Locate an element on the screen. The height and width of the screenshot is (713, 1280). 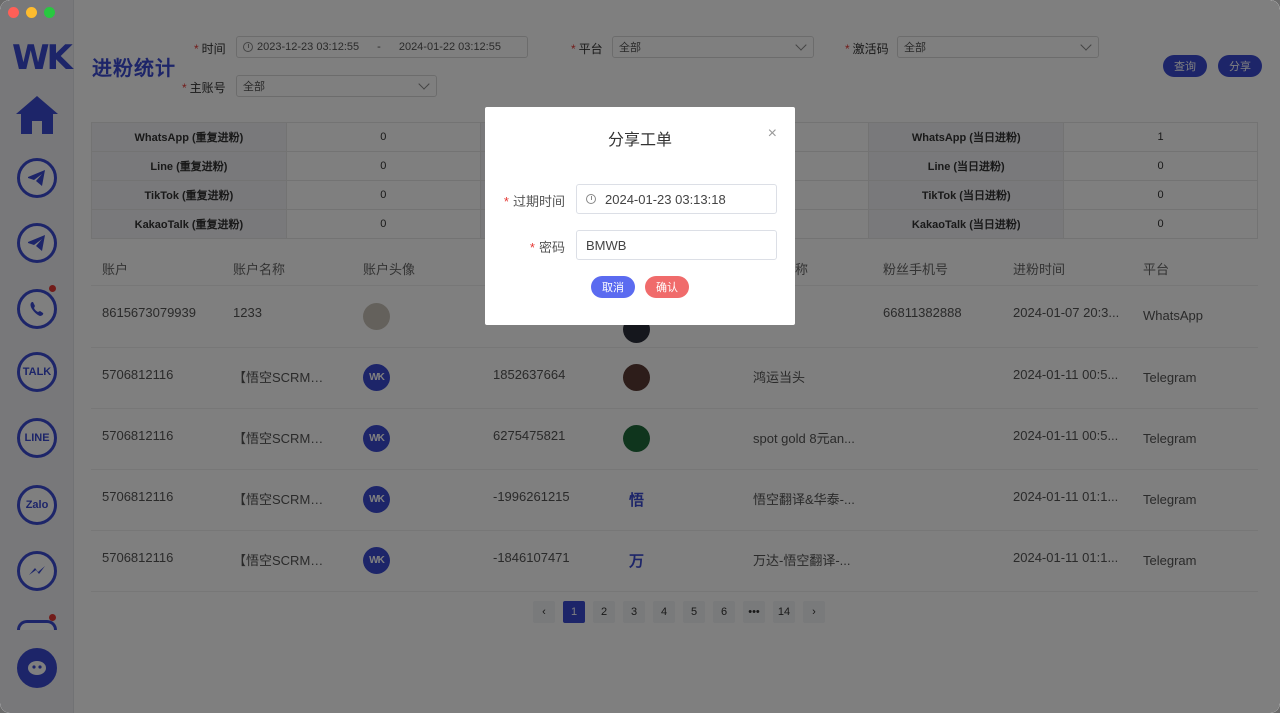
maximize-window-button is located at coordinates (49, 12).